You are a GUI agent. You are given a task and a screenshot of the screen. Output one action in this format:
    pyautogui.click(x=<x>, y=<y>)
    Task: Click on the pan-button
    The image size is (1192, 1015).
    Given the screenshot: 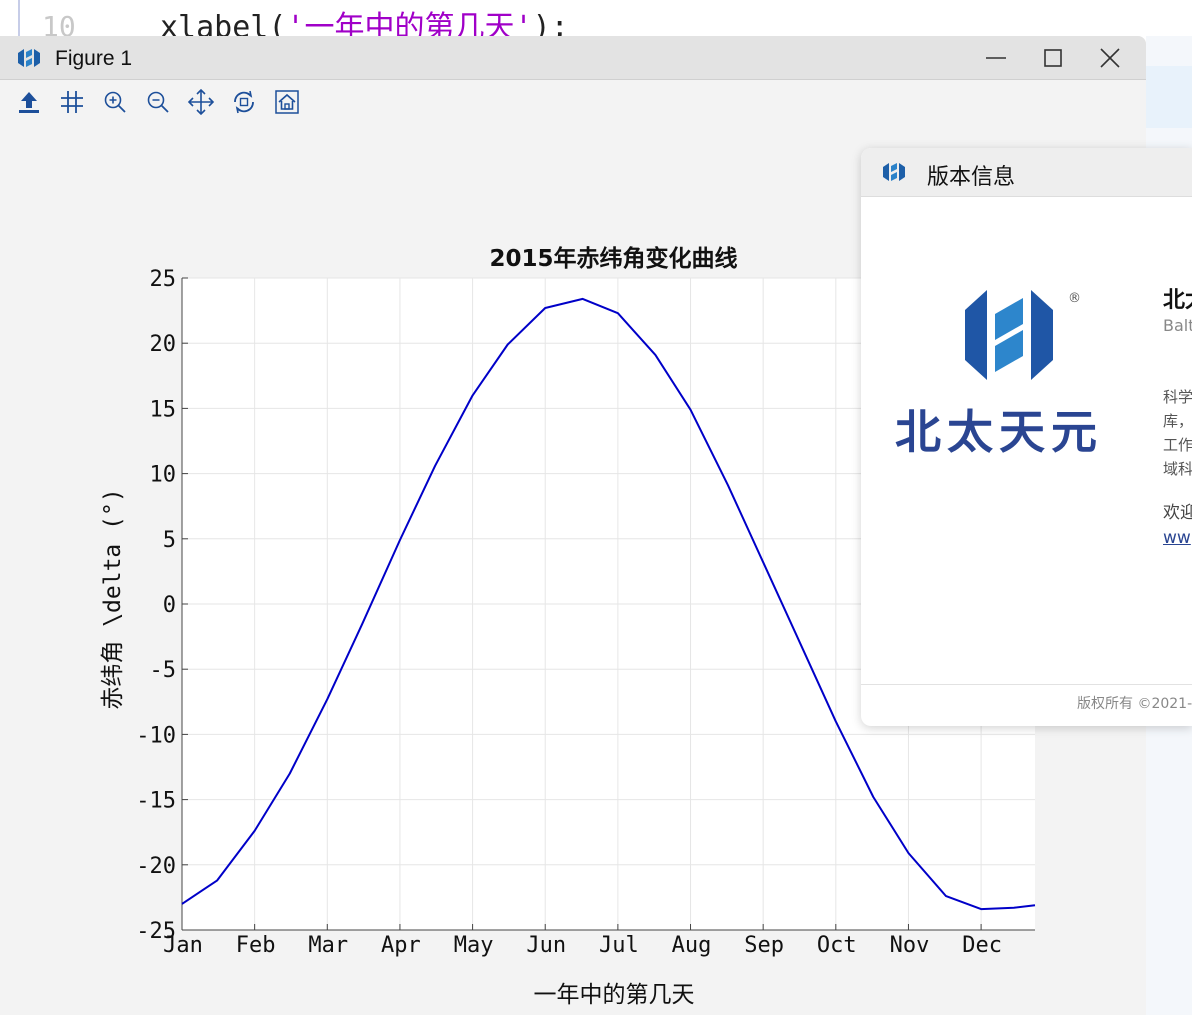 What is the action you would take?
    pyautogui.click(x=201, y=102)
    